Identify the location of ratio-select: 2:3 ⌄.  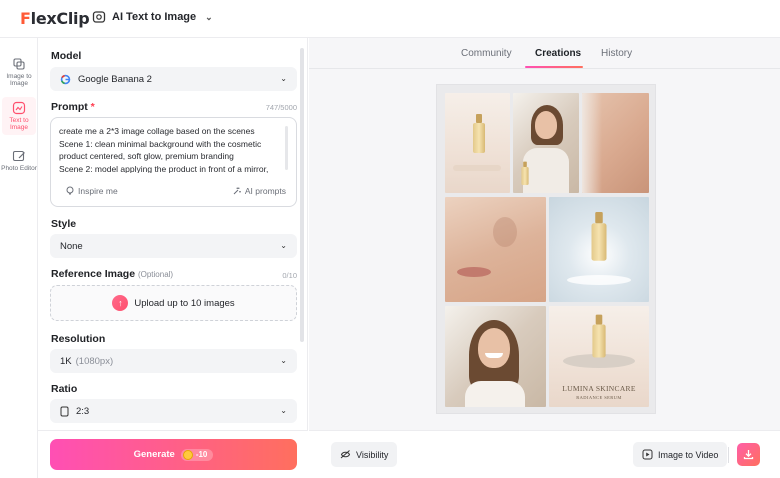
(173, 411).